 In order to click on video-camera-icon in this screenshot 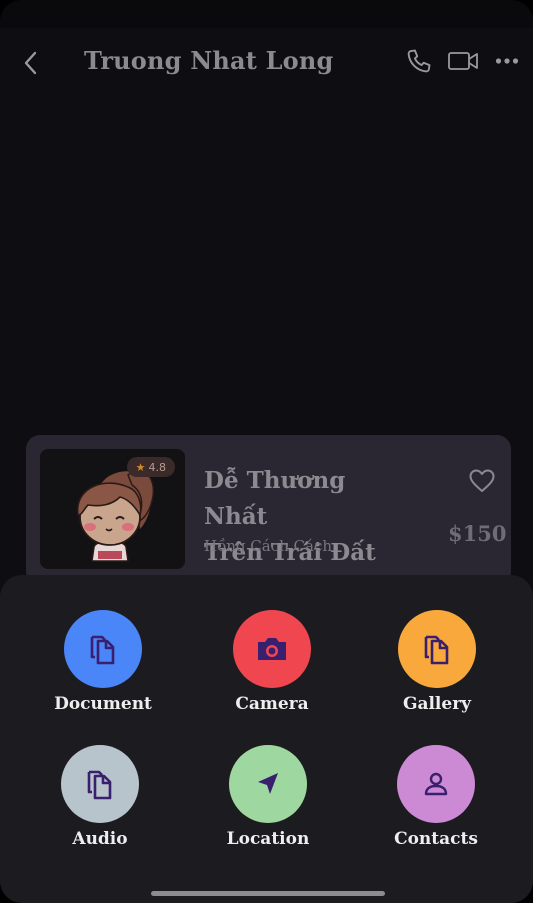, I will do `click(463, 61)`.